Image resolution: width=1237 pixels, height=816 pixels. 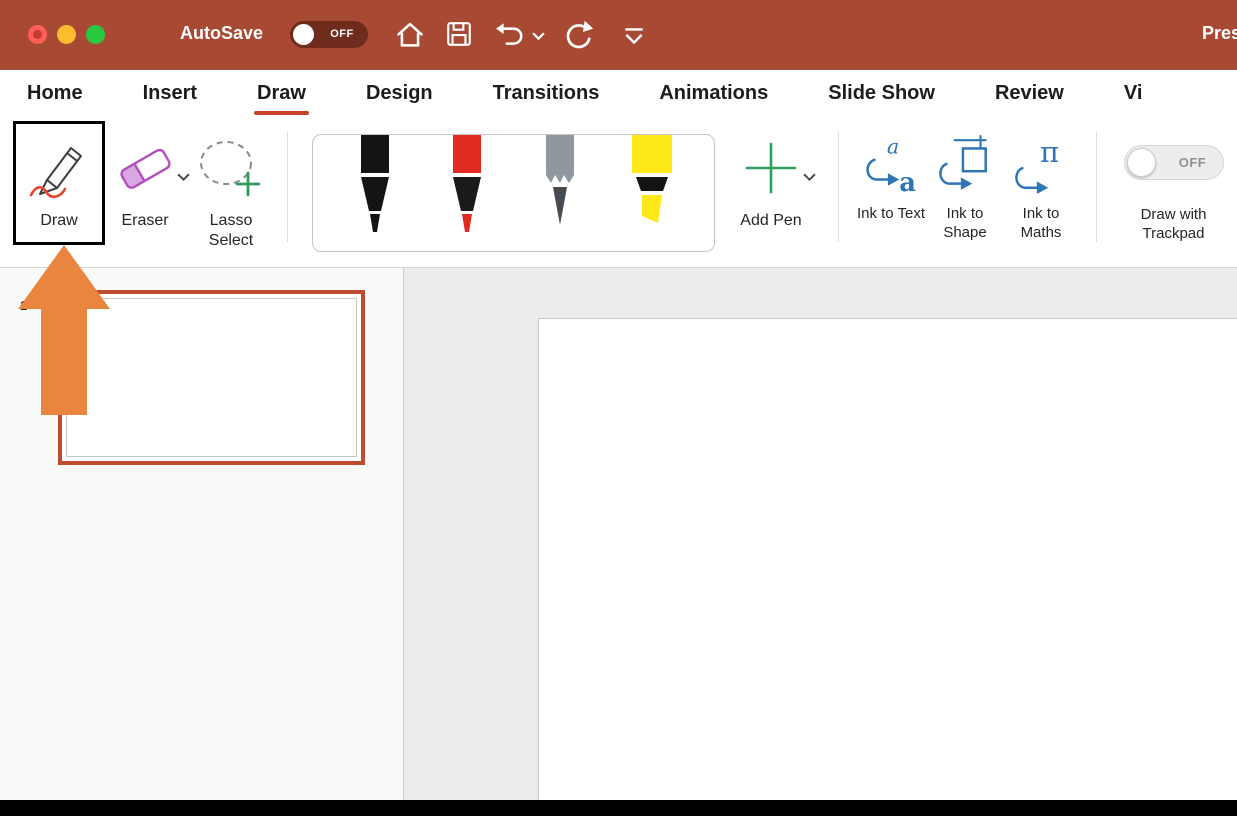 I want to click on eraser-button: Eraser, so click(x=147, y=189).